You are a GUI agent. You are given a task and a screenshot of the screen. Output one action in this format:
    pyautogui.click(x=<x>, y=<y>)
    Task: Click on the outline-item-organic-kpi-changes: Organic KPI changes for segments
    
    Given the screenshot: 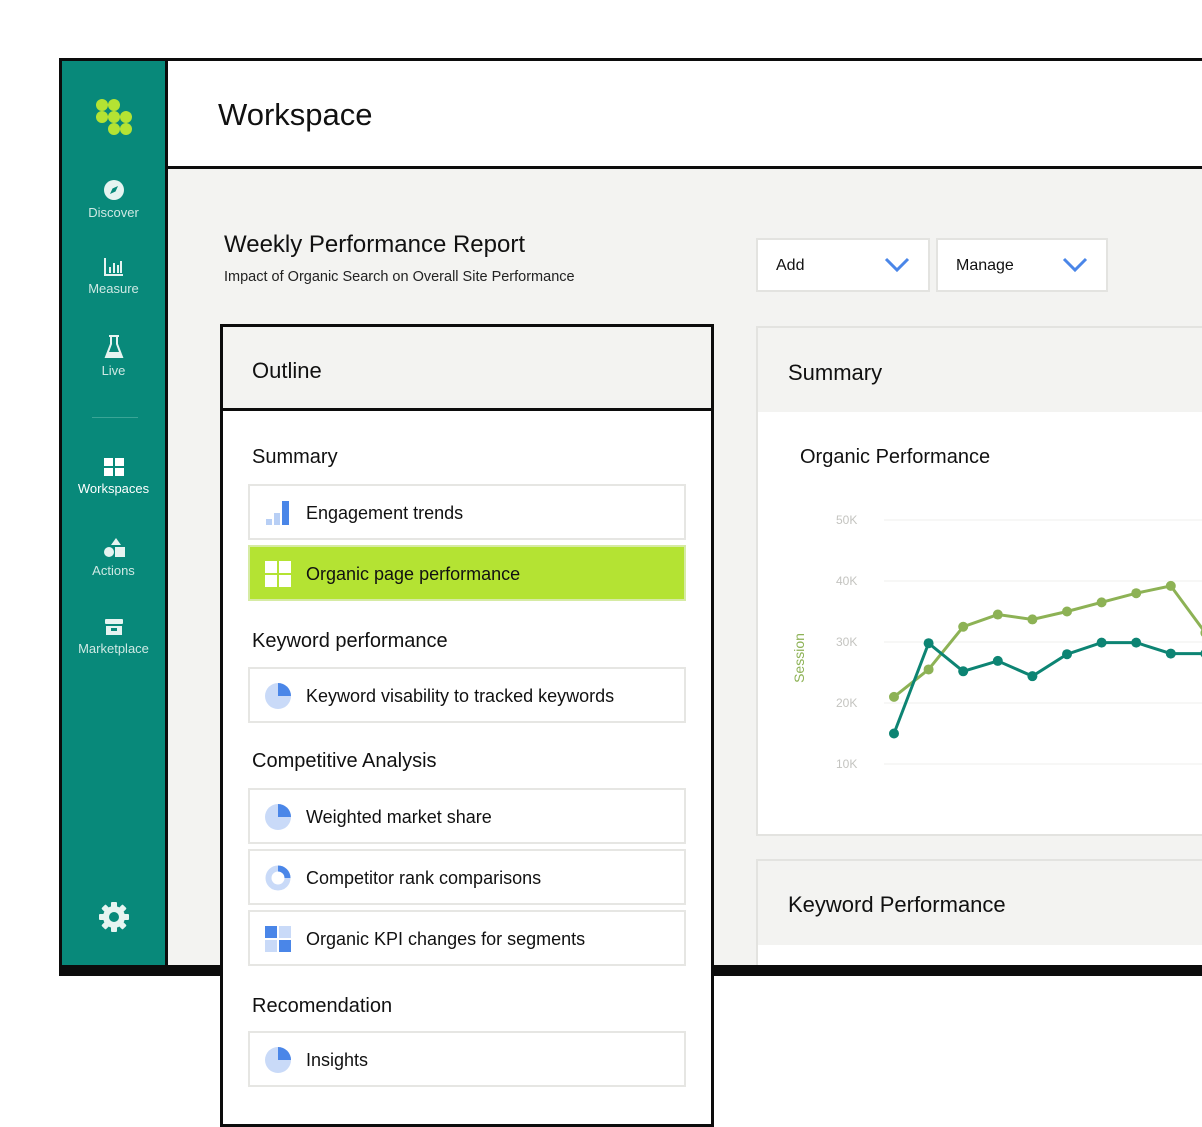 What is the action you would take?
    pyautogui.click(x=467, y=938)
    